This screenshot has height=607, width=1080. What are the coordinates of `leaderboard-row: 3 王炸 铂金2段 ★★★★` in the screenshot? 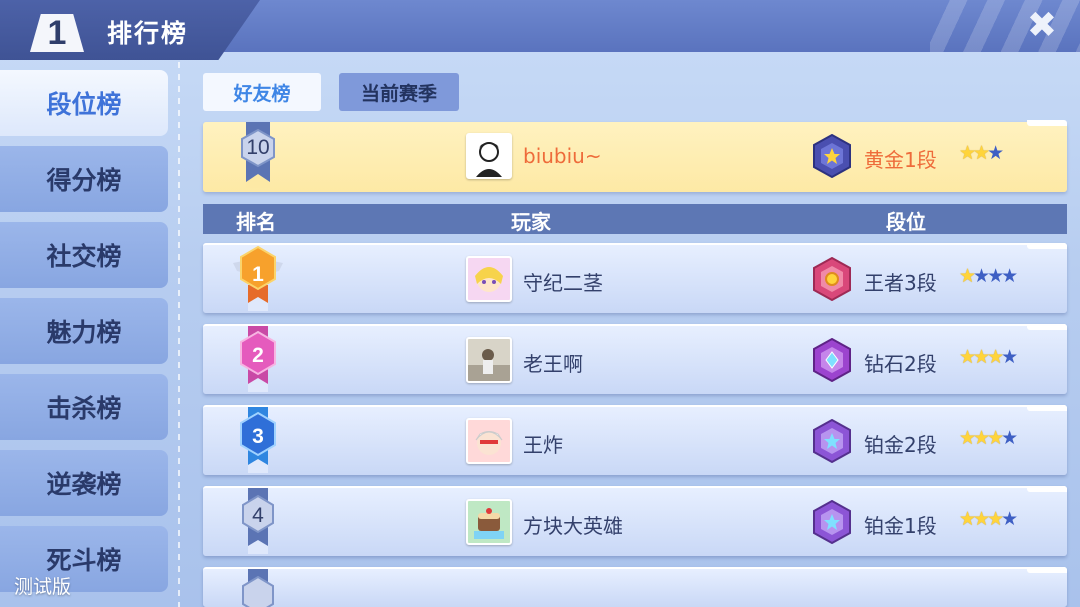 It's located at (635, 440).